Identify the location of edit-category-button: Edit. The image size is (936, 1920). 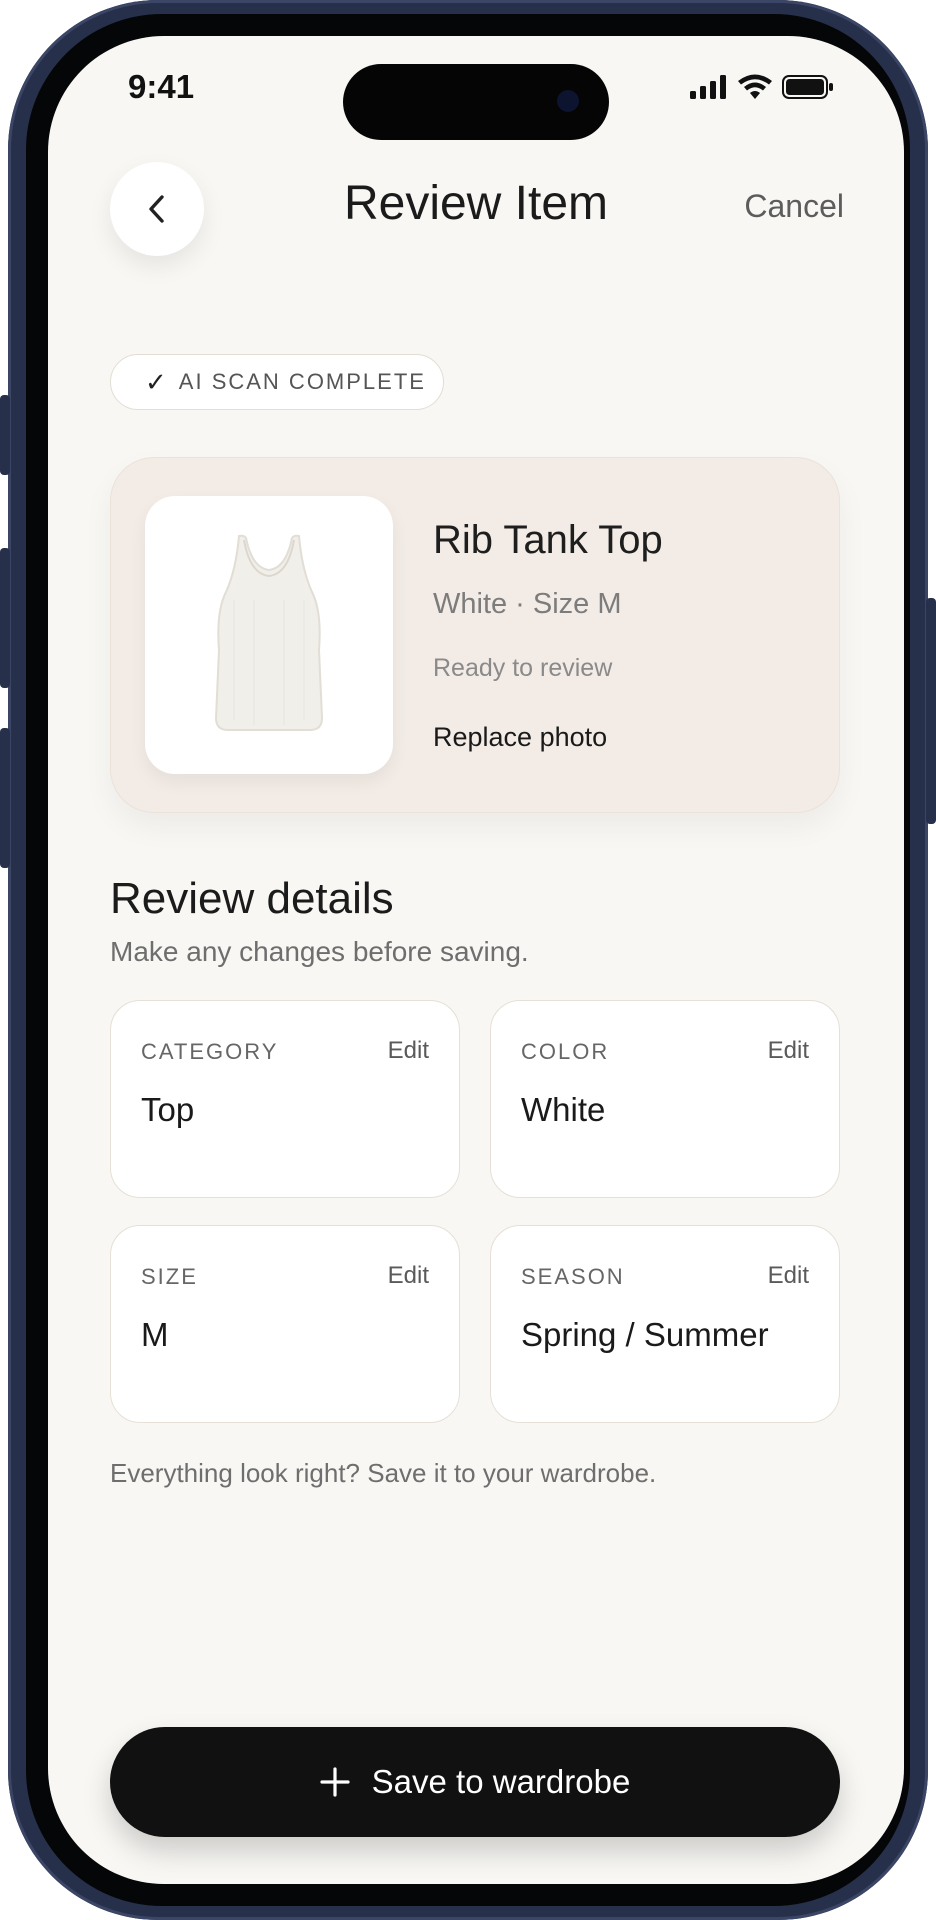
(408, 1051).